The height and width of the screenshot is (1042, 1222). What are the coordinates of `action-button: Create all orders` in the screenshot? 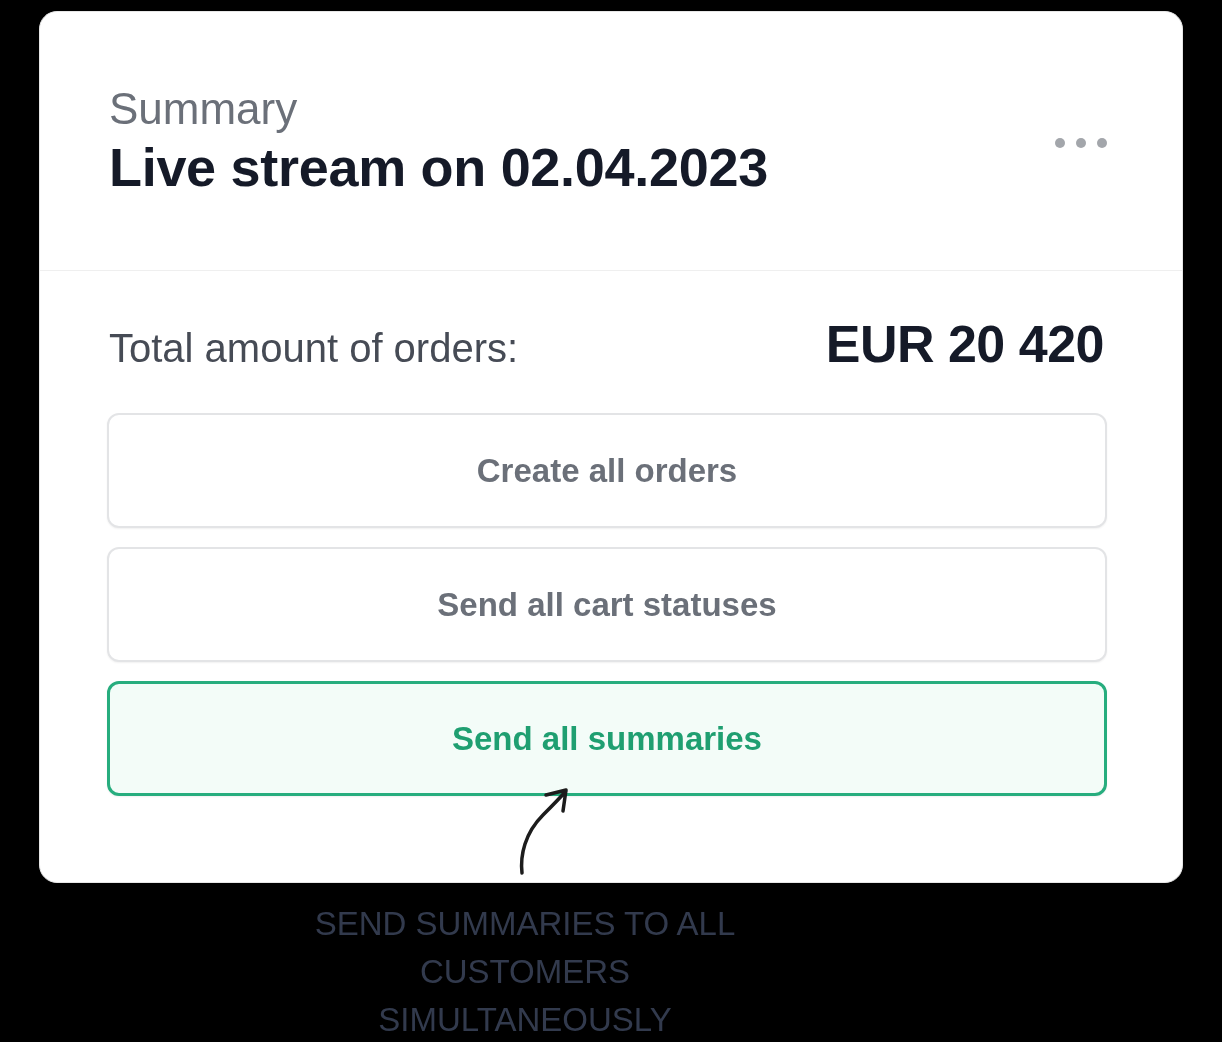 It's located at (607, 470).